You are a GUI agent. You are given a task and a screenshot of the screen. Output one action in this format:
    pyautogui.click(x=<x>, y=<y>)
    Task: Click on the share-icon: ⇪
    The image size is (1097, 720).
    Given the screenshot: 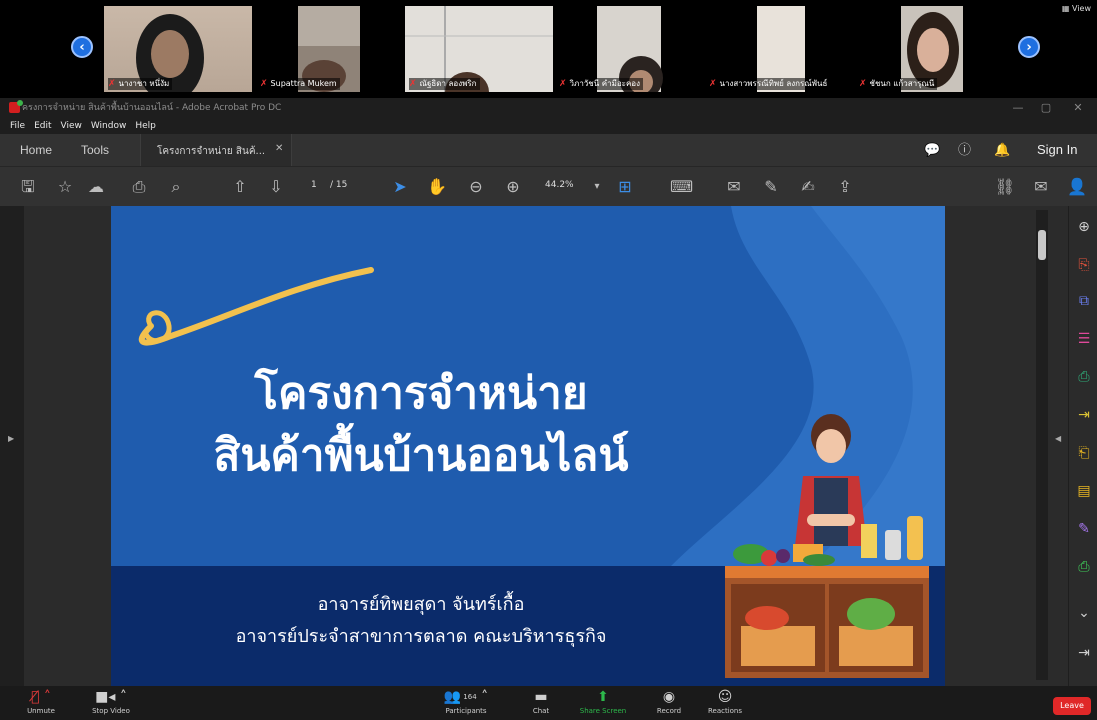 What is the action you would take?
    pyautogui.click(x=845, y=187)
    